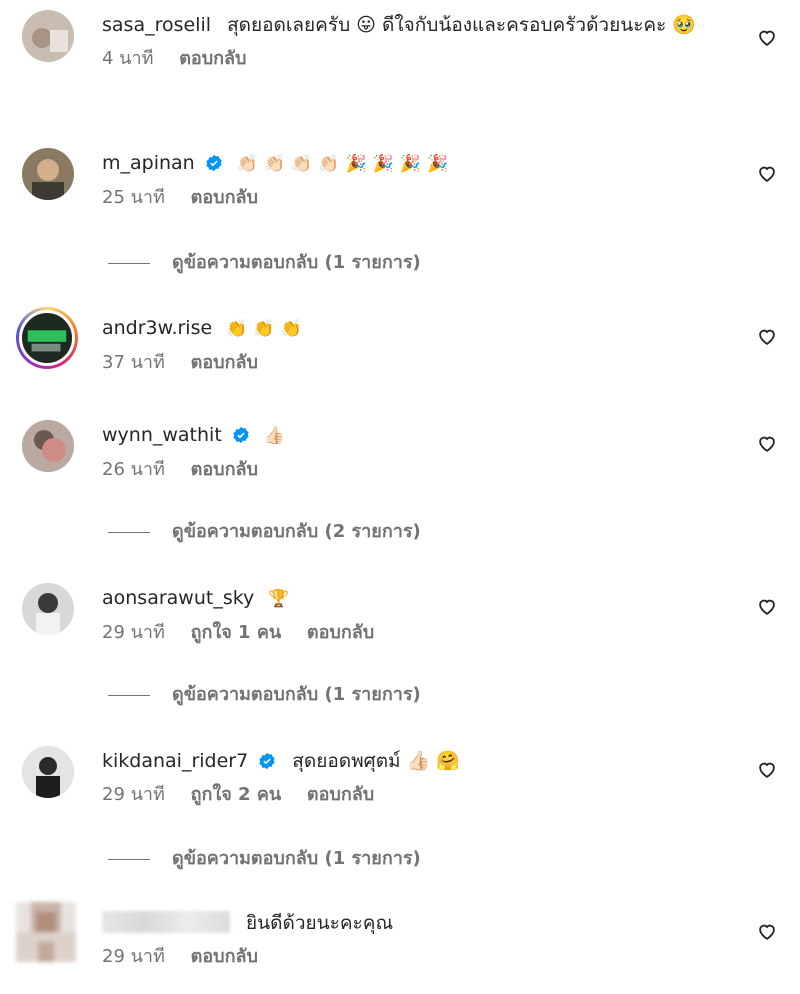  I want to click on comment-meta: 29 นาที ถูกใจ 1 คน ตอบกลับ, so click(421, 633).